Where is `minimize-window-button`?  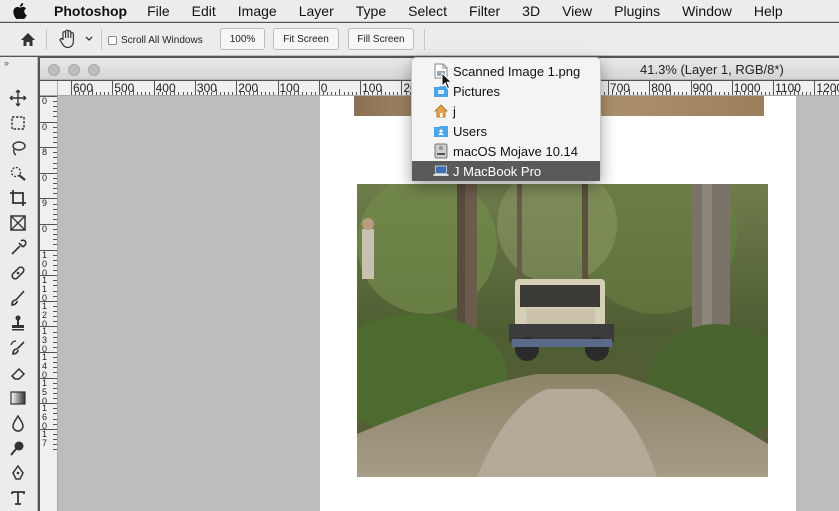
minimize-window-button is located at coordinates (74, 70).